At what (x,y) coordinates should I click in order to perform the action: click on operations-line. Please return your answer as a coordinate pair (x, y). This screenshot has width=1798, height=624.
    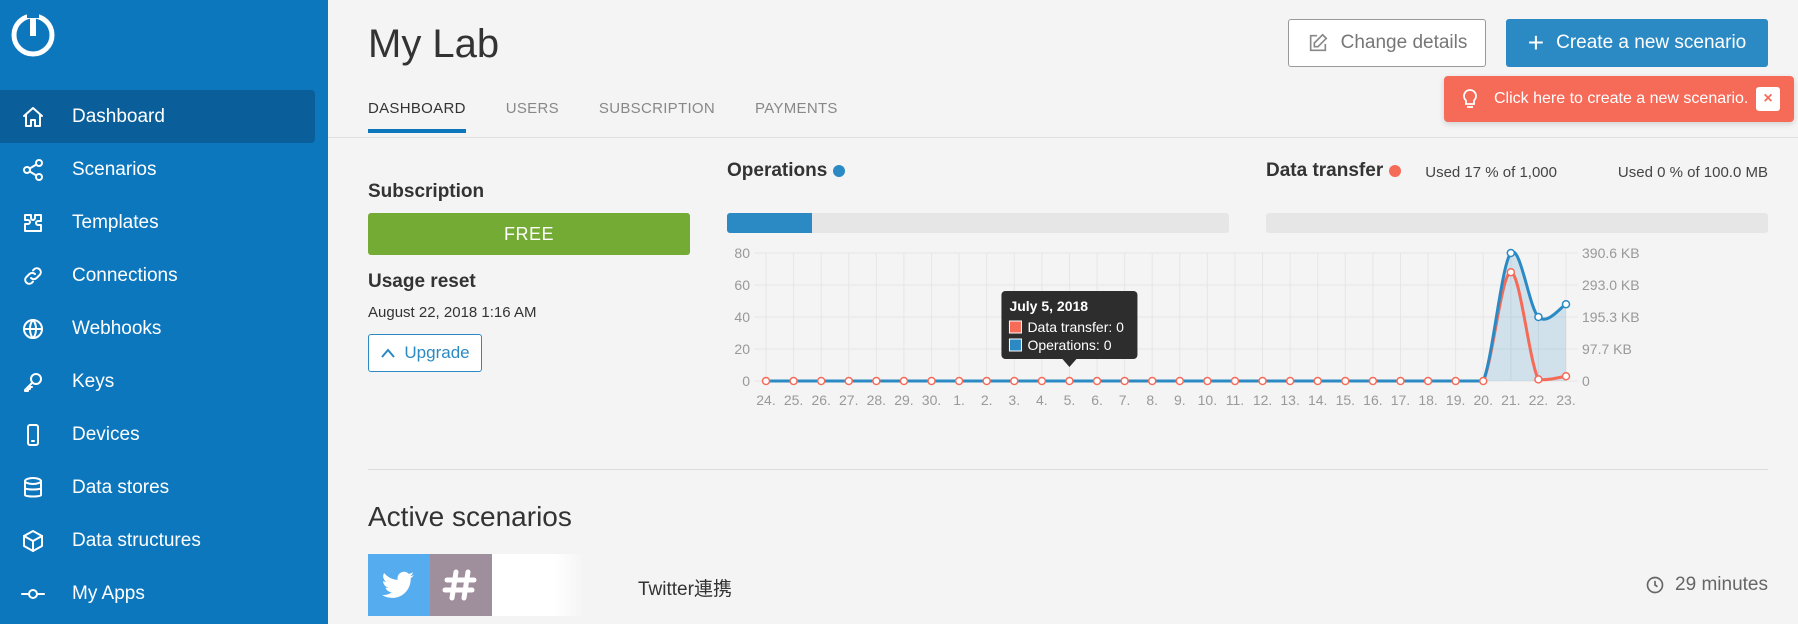
    Looking at the image, I should click on (1166, 316).